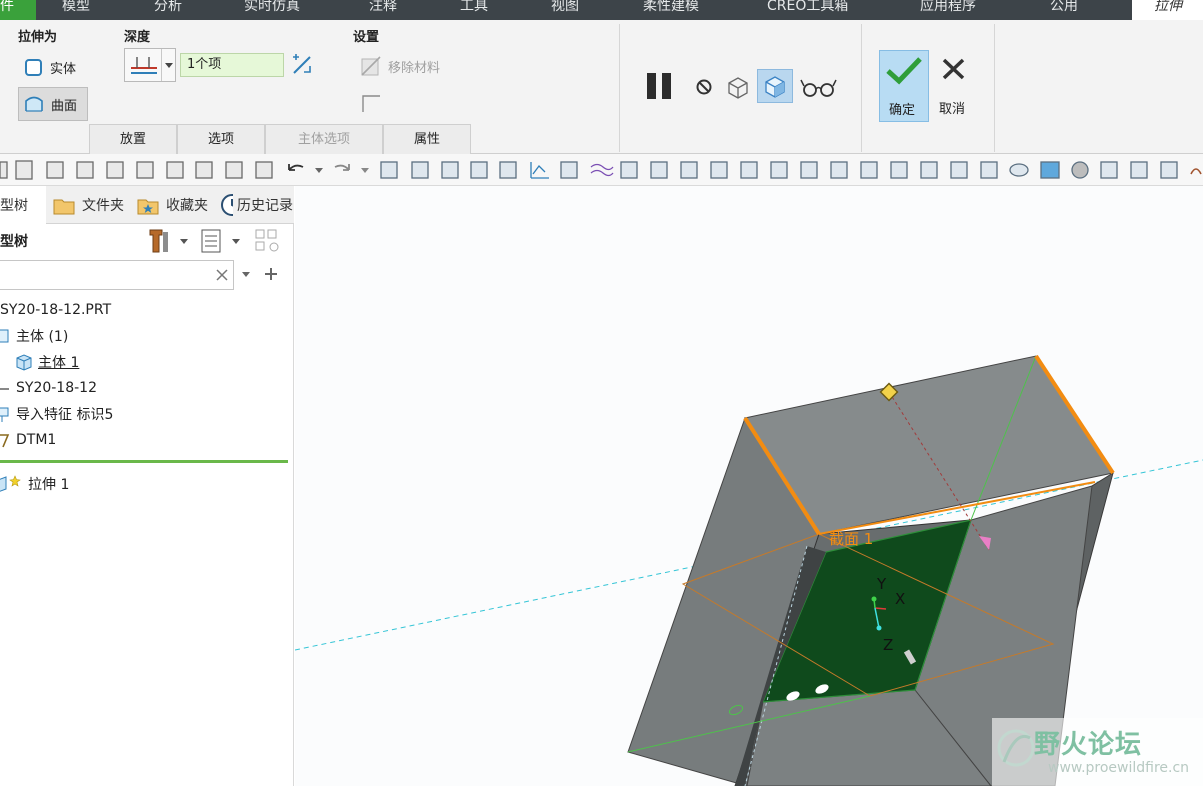 This screenshot has height=786, width=1203. I want to click on tab-extrude: 拉伸, so click(1167, 10).